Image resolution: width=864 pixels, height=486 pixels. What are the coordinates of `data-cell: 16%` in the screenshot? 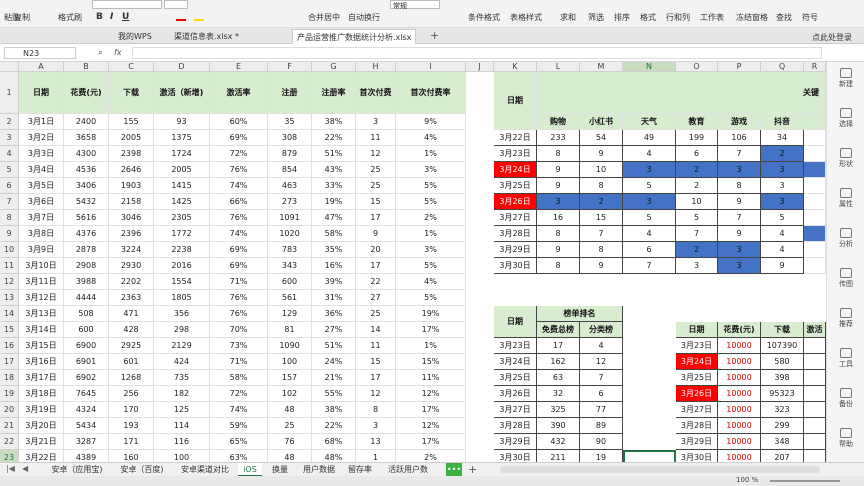 It's located at (334, 266).